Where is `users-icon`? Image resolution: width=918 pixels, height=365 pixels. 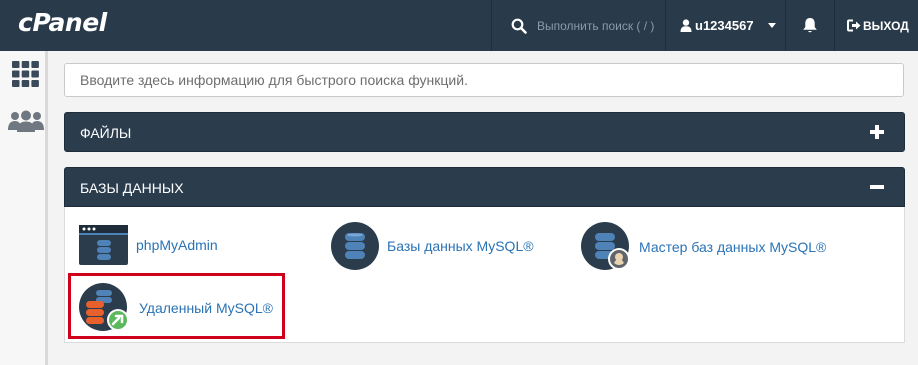 users-icon is located at coordinates (26, 121).